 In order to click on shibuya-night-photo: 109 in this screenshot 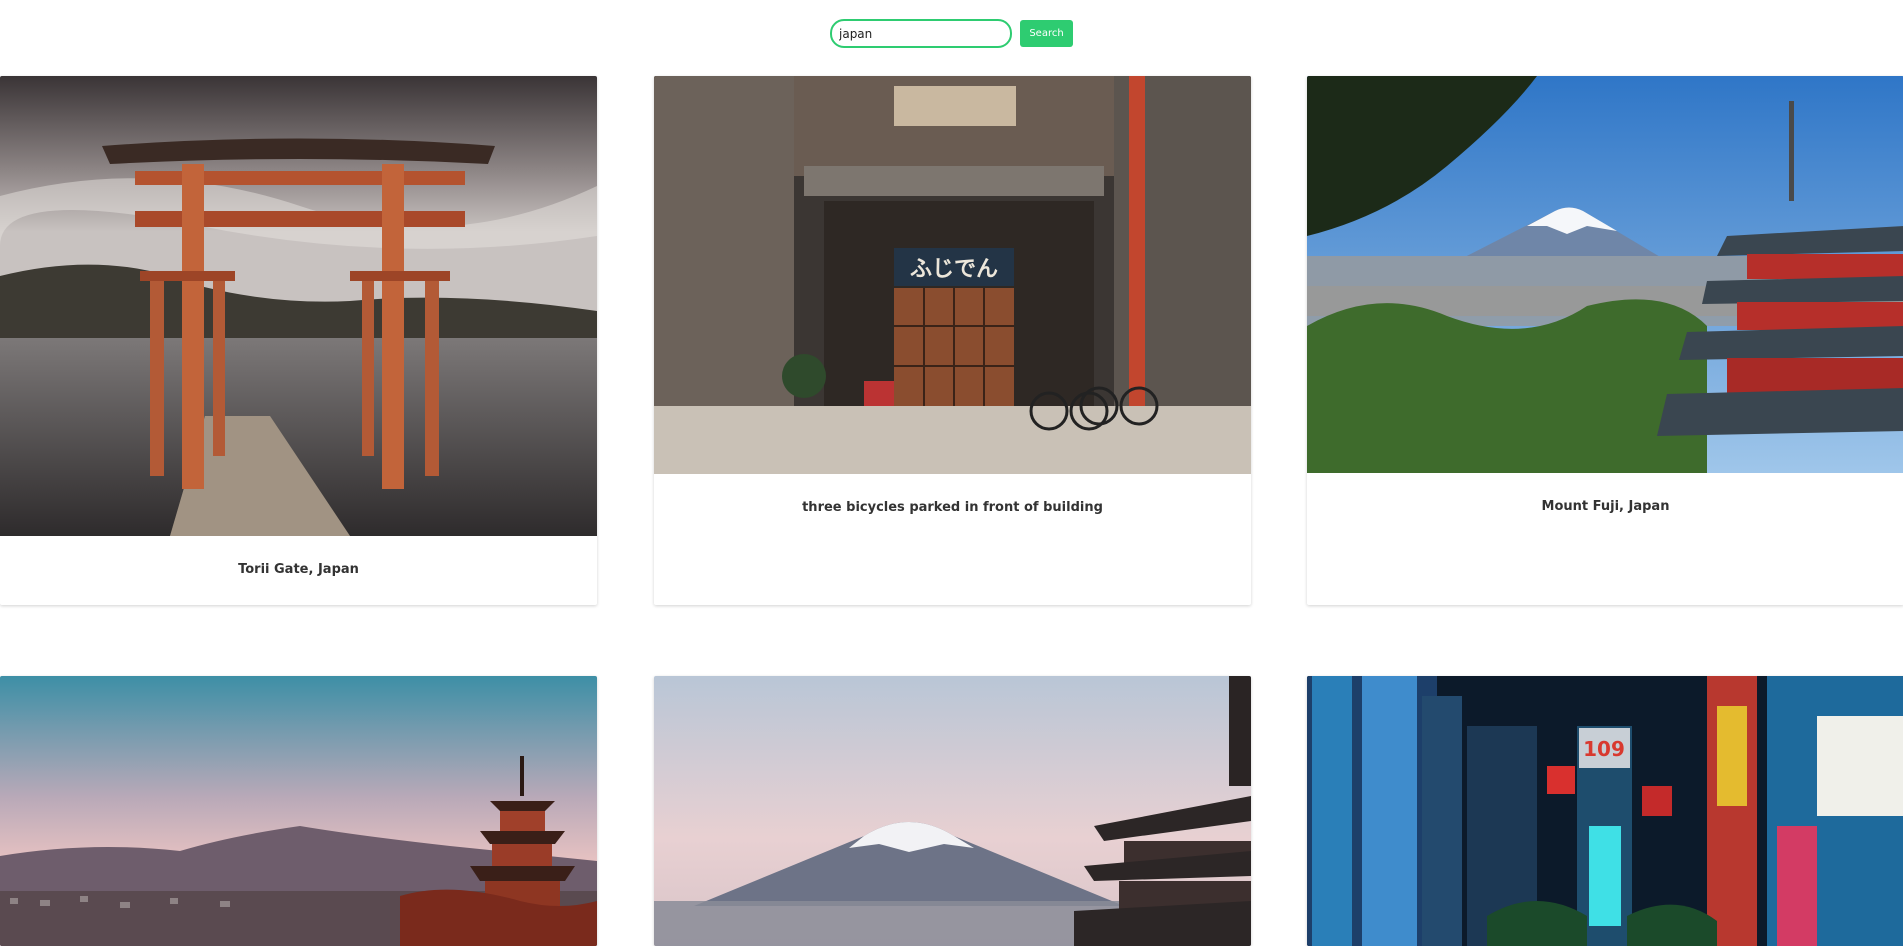, I will do `click(1605, 811)`.